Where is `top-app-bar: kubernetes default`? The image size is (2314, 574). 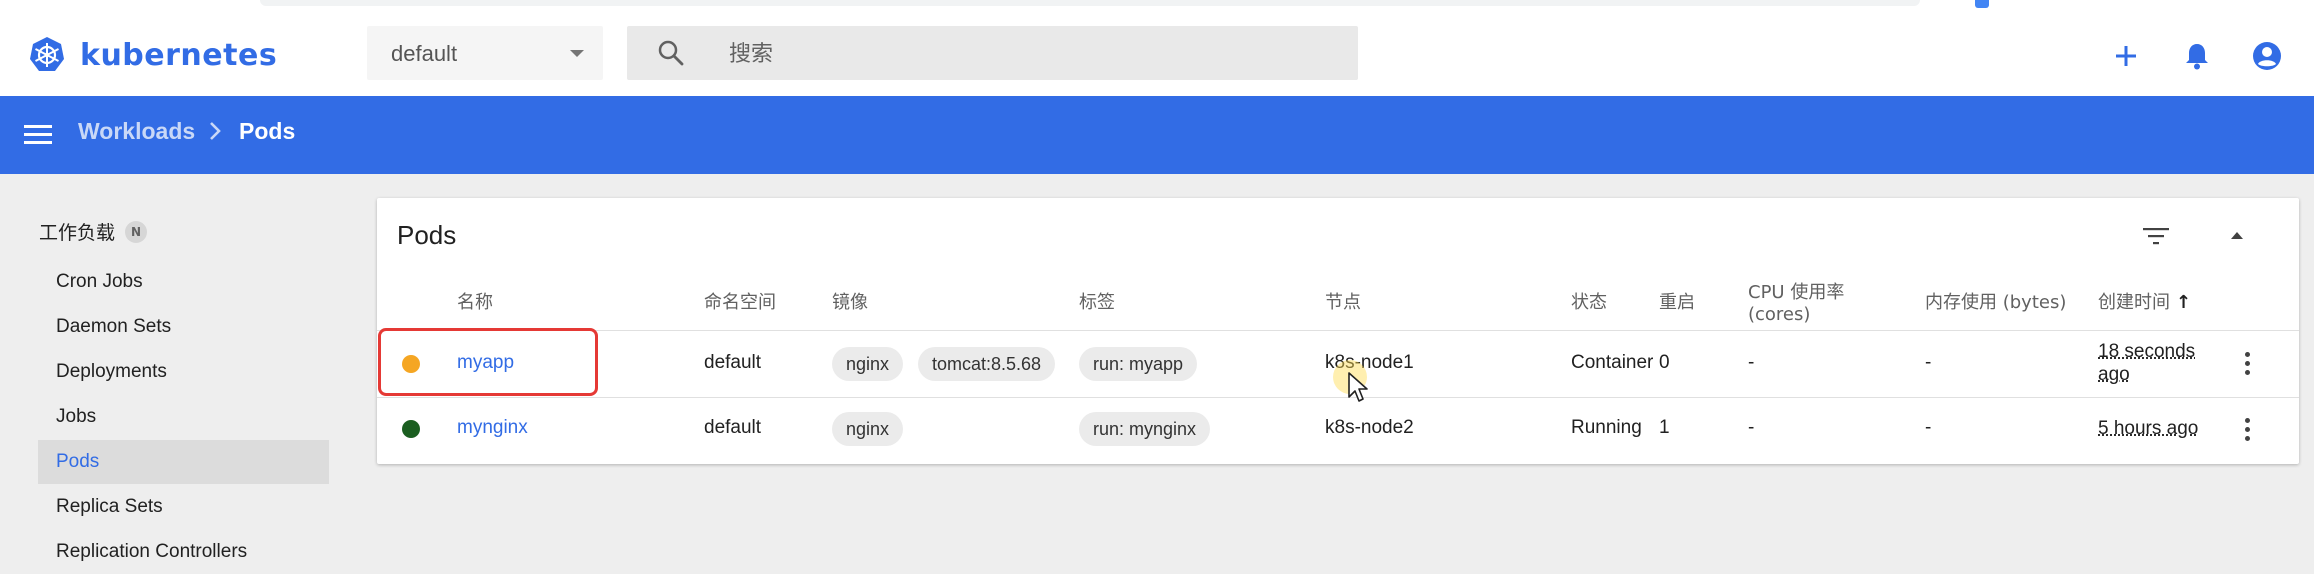
top-app-bar: kubernetes default is located at coordinates (1157, 56).